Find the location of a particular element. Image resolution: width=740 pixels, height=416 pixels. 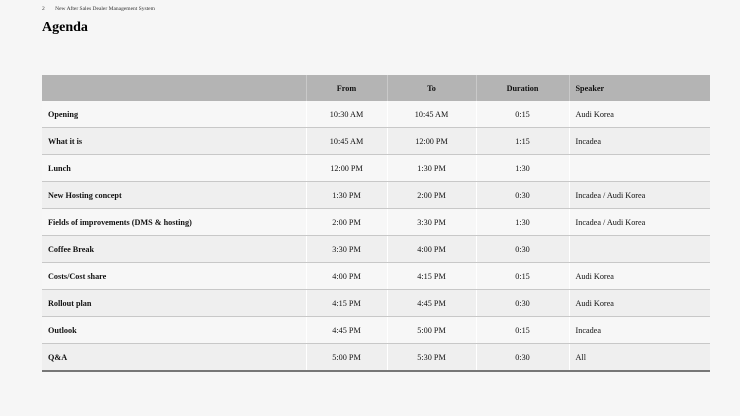

speaker: All is located at coordinates (639, 357).